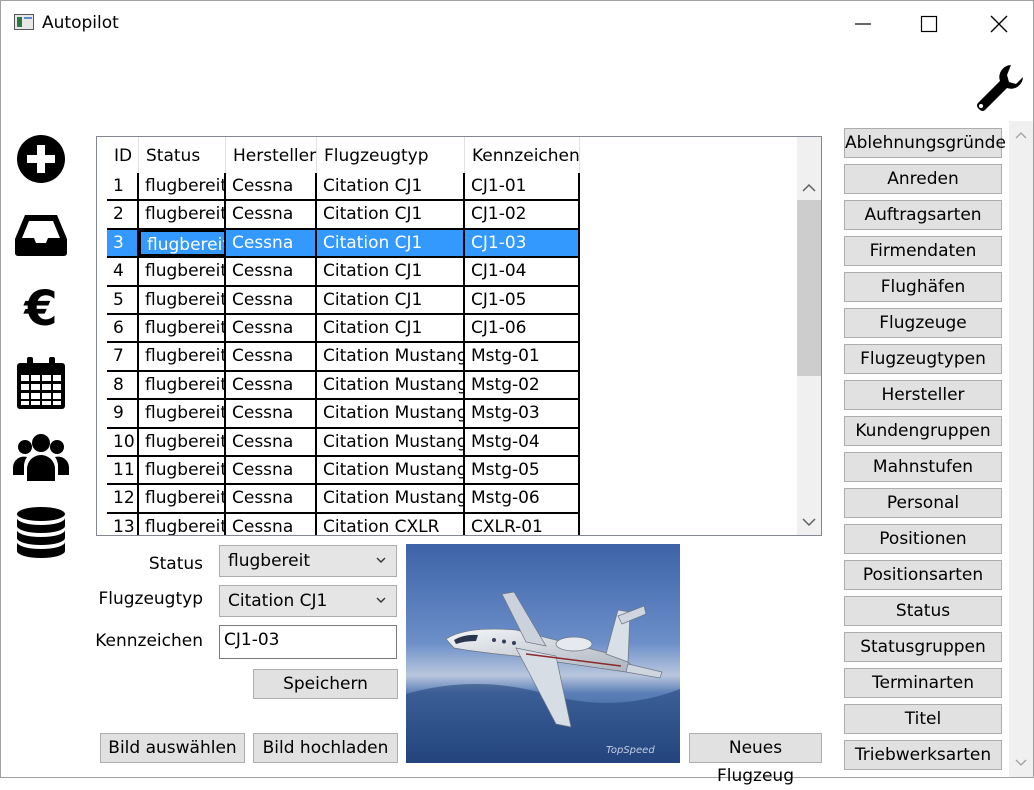 This screenshot has width=1034, height=790. I want to click on table-cell: 10, so click(123, 441).